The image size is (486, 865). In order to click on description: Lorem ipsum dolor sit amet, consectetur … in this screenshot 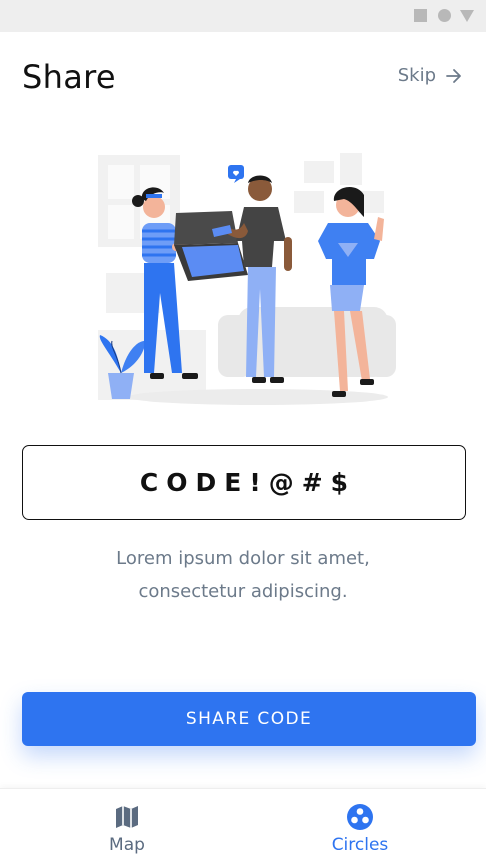, I will do `click(243, 575)`.